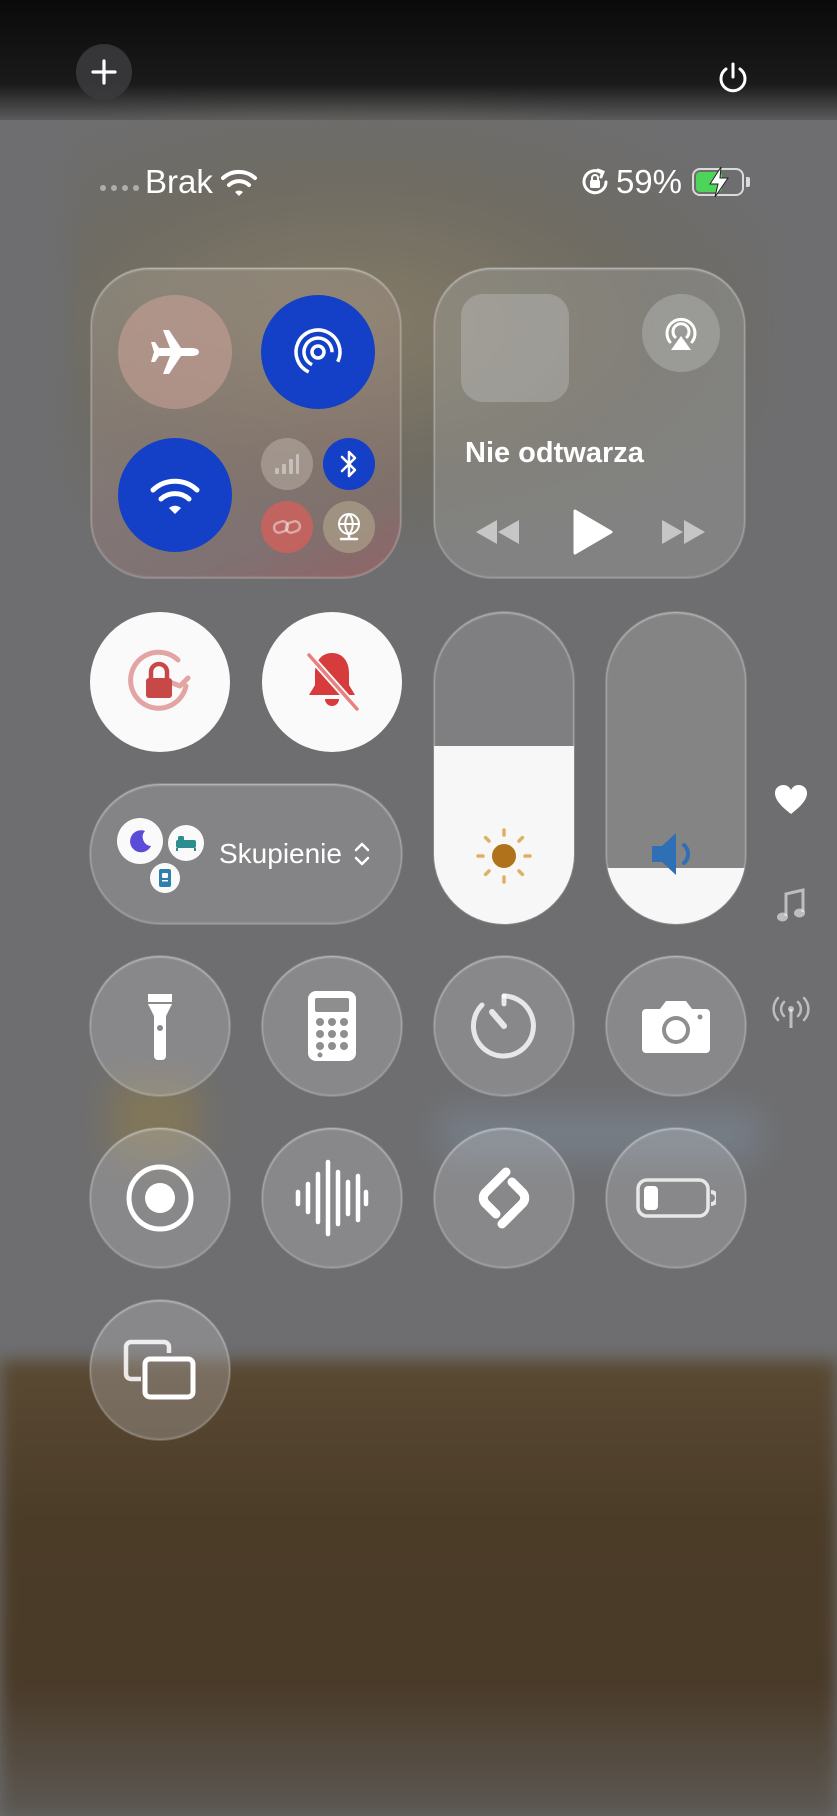 The width and height of the screenshot is (837, 1816). I want to click on flashlight-button, so click(160, 1026).